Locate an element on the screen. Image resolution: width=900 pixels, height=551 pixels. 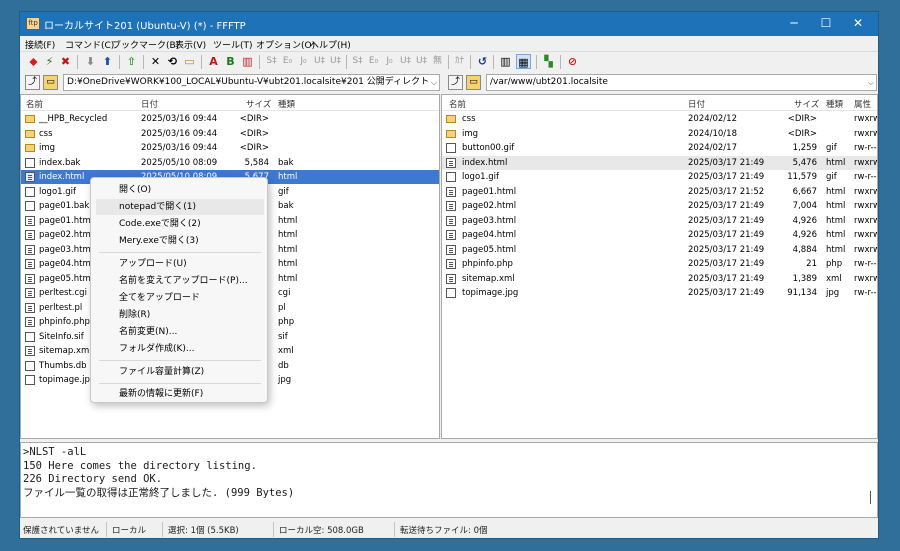
table-row: phpinfo.php 2025/03/17 21:49 21 php rw-r-- is located at coordinates (659, 264).